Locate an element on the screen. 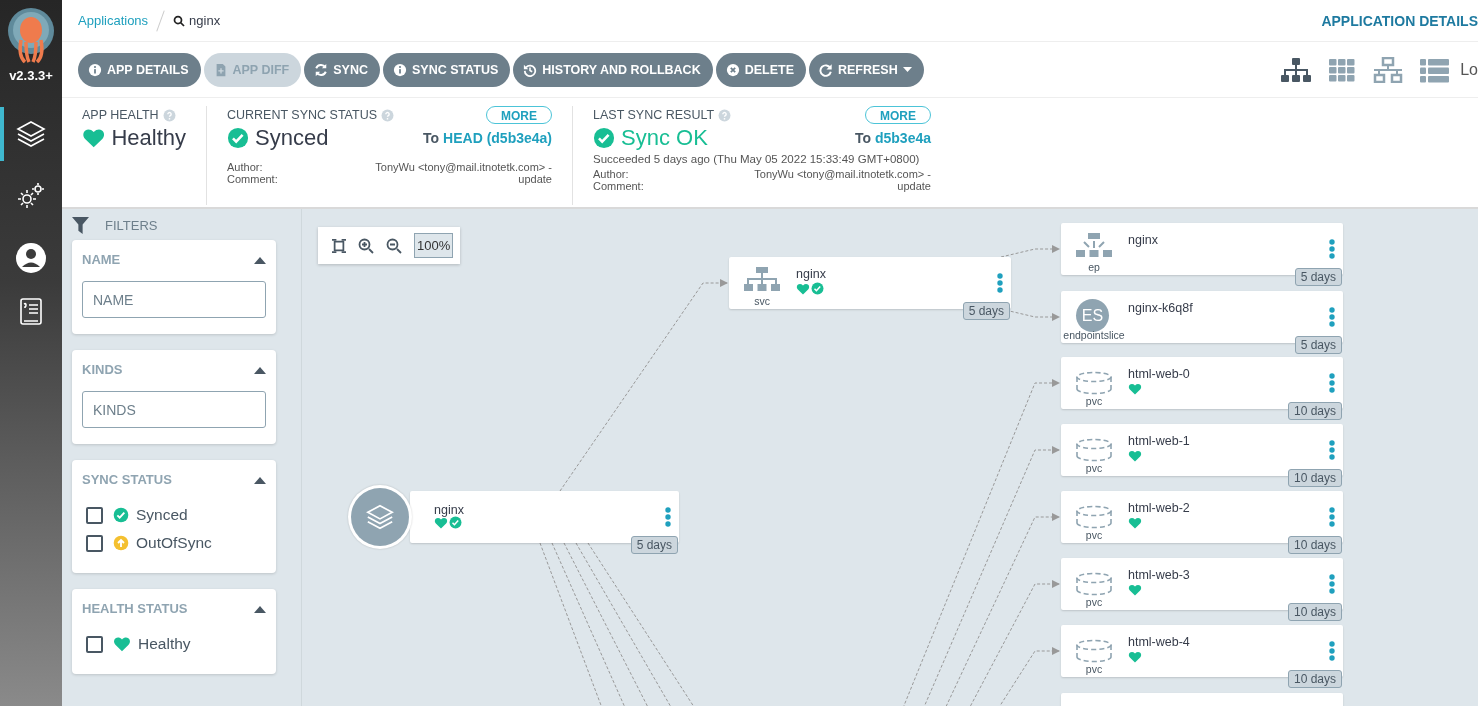  node-name: nginx-k6q8f is located at coordinates (1160, 308).